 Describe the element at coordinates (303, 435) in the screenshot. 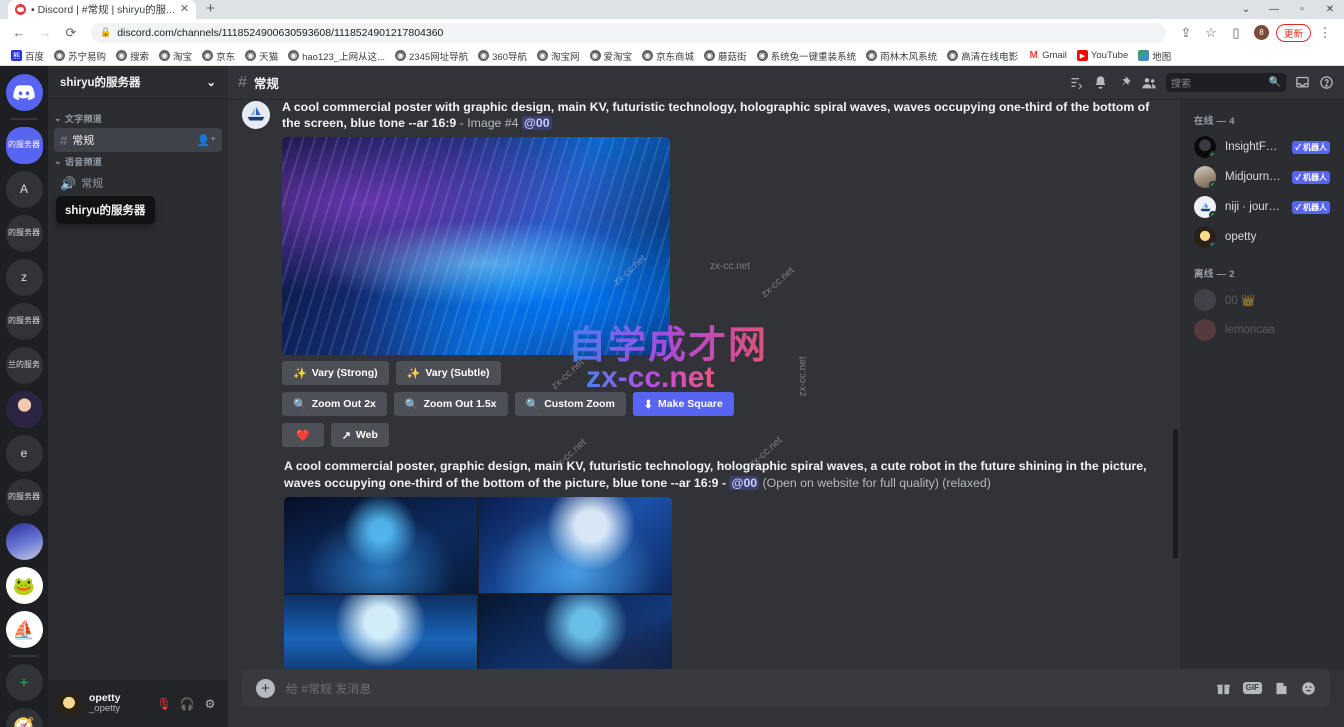

I see `favorite-button: ❤️` at that location.